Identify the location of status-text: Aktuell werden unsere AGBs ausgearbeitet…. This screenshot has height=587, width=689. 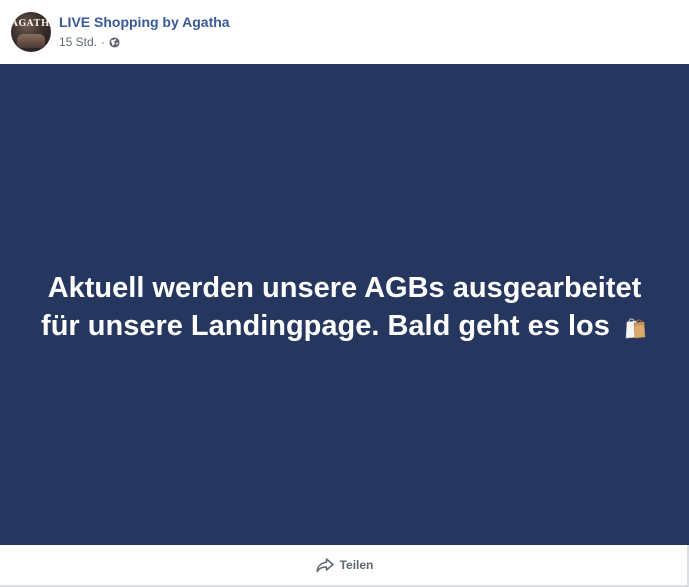
(345, 307).